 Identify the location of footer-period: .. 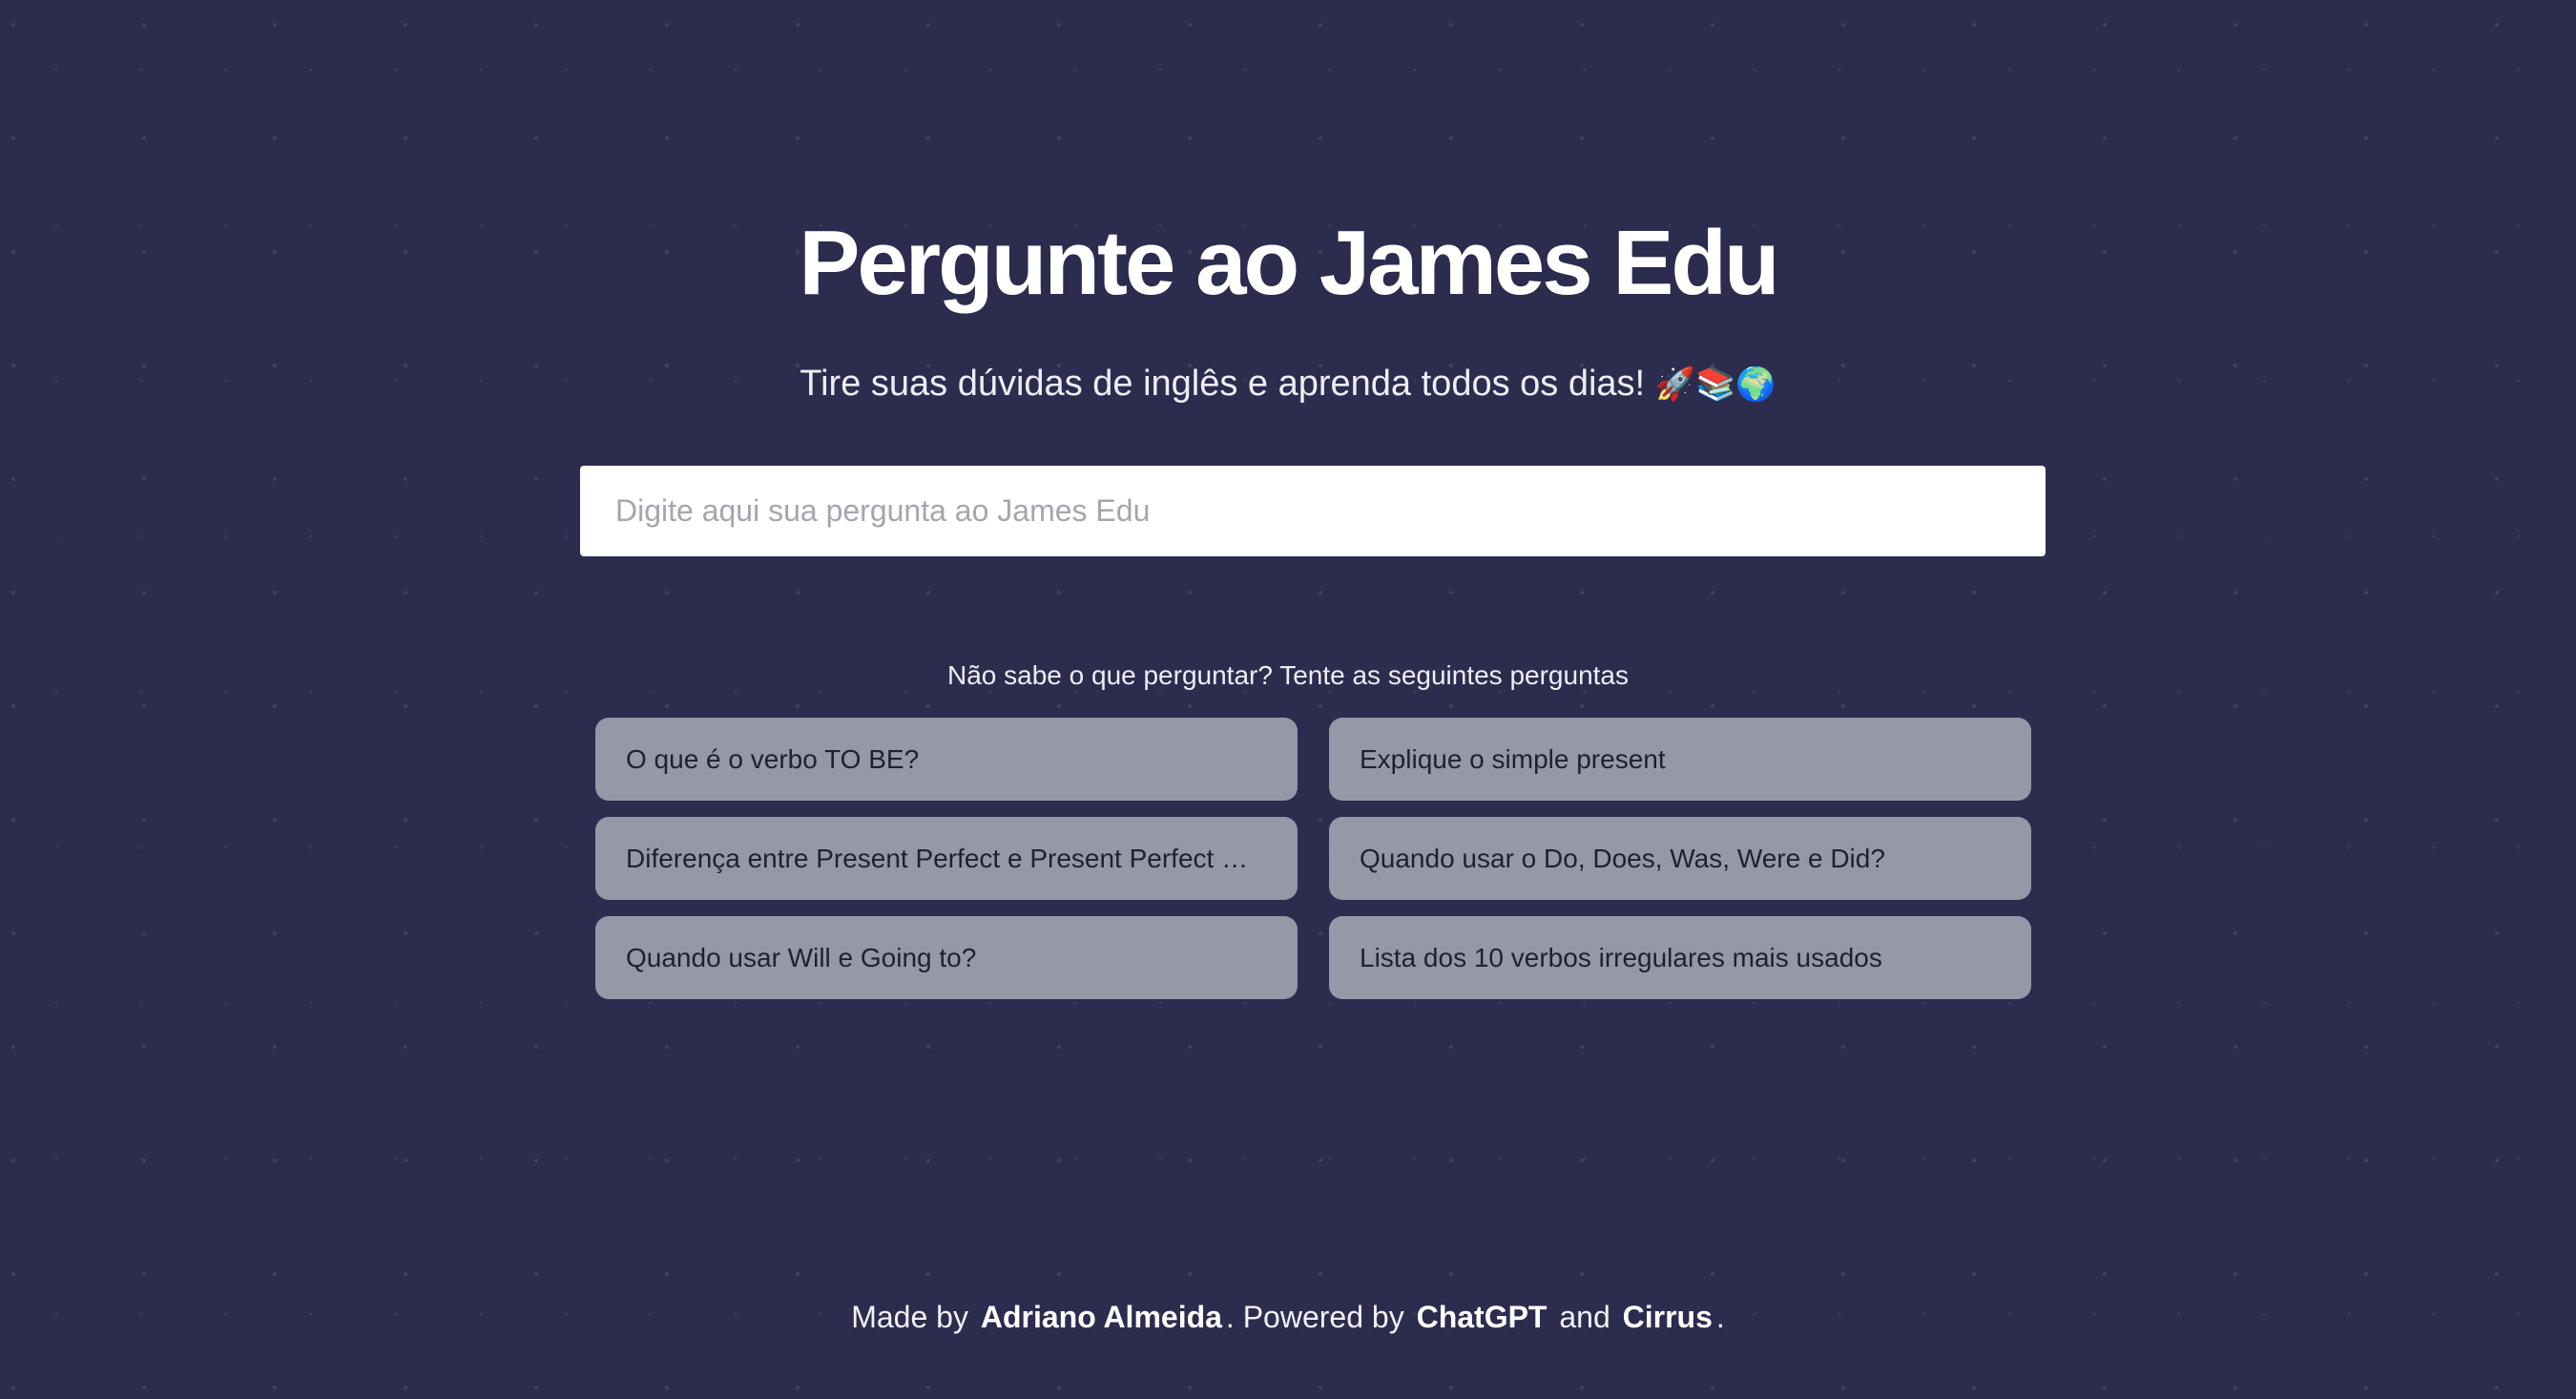
(1720, 1317).